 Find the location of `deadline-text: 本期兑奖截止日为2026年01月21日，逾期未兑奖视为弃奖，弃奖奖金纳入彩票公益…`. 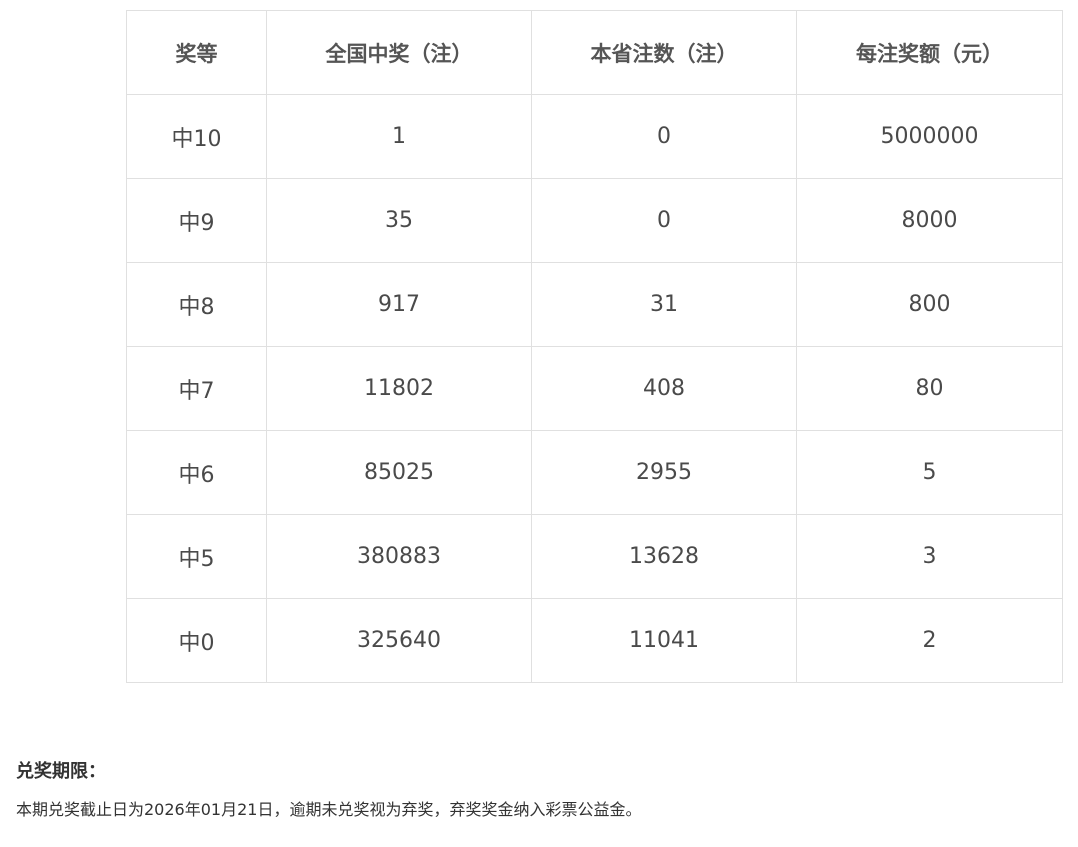

deadline-text: 本期兑奖截止日为2026年01月21日，逾期未兑奖视为弃奖，弃奖奖金纳入彩票公益… is located at coordinates (329, 809).